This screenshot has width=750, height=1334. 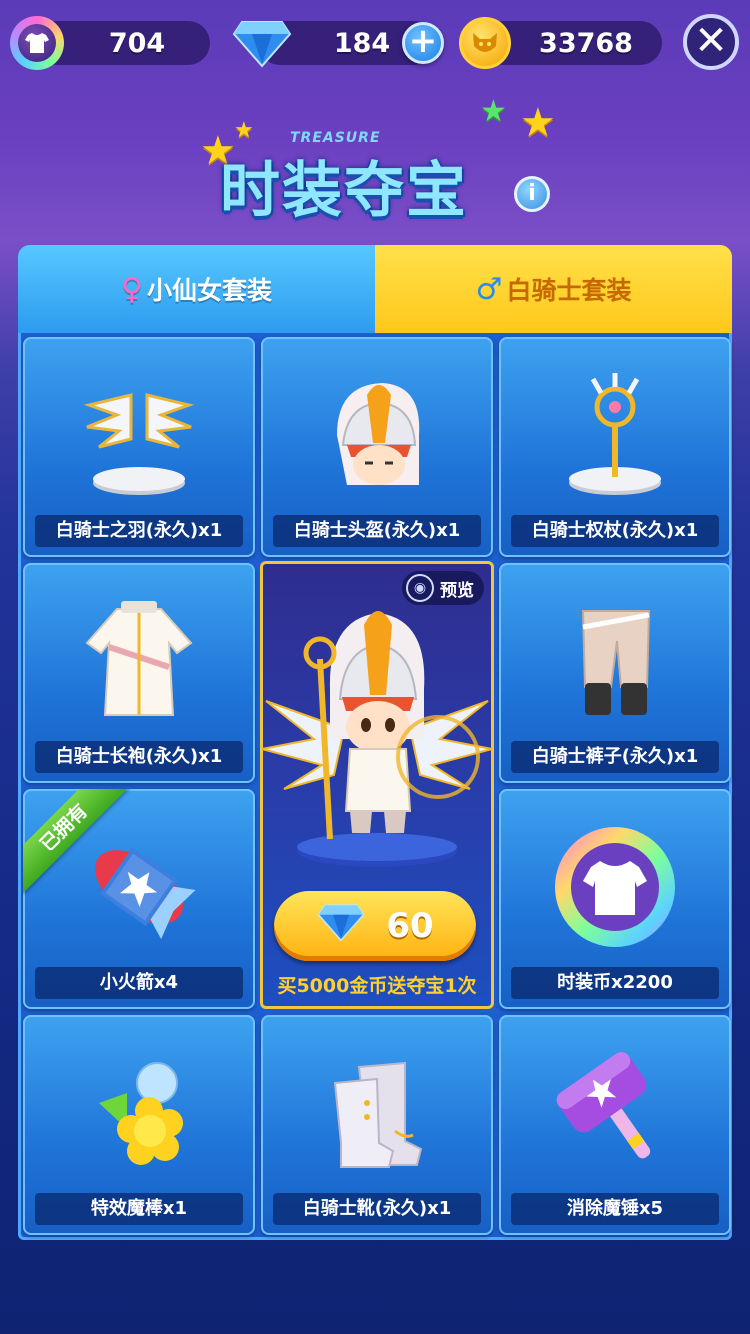 I want to click on item-label: 白骑士权杖(永久)x1, so click(x=615, y=531).